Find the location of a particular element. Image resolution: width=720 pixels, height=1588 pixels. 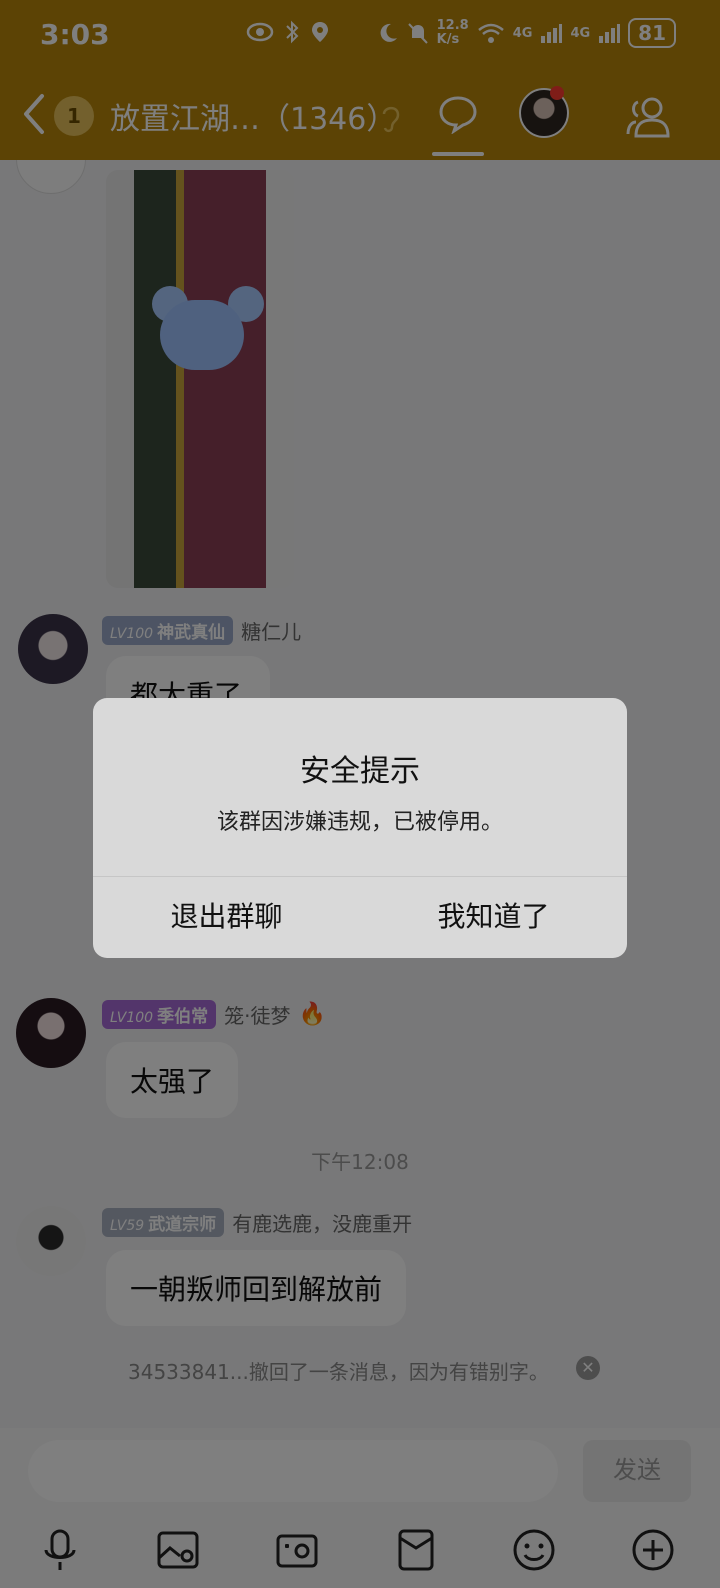

dialog-message: 该群因涉嫌违规，已被停用。 is located at coordinates (359, 822).